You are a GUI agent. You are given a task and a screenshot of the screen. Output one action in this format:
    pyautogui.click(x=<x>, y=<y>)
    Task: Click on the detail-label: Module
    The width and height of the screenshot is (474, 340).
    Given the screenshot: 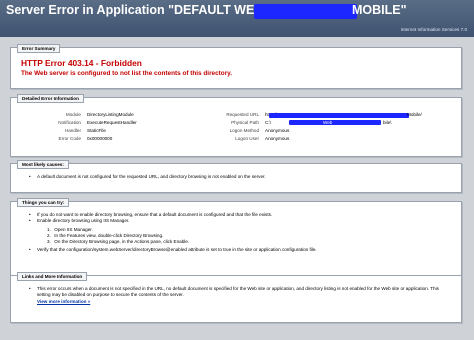 What is the action you would take?
    pyautogui.click(x=73, y=114)
    